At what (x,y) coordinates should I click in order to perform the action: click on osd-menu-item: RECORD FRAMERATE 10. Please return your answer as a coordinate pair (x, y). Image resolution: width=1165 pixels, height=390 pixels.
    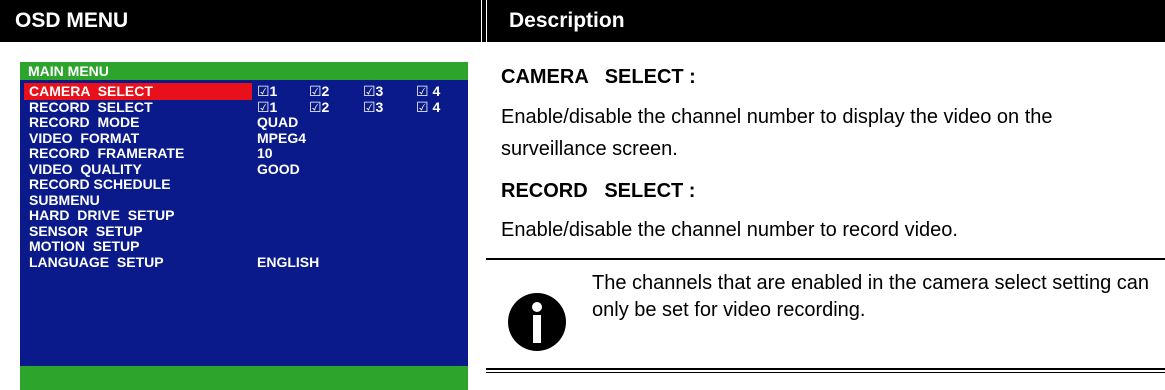
    Looking at the image, I should click on (244, 153).